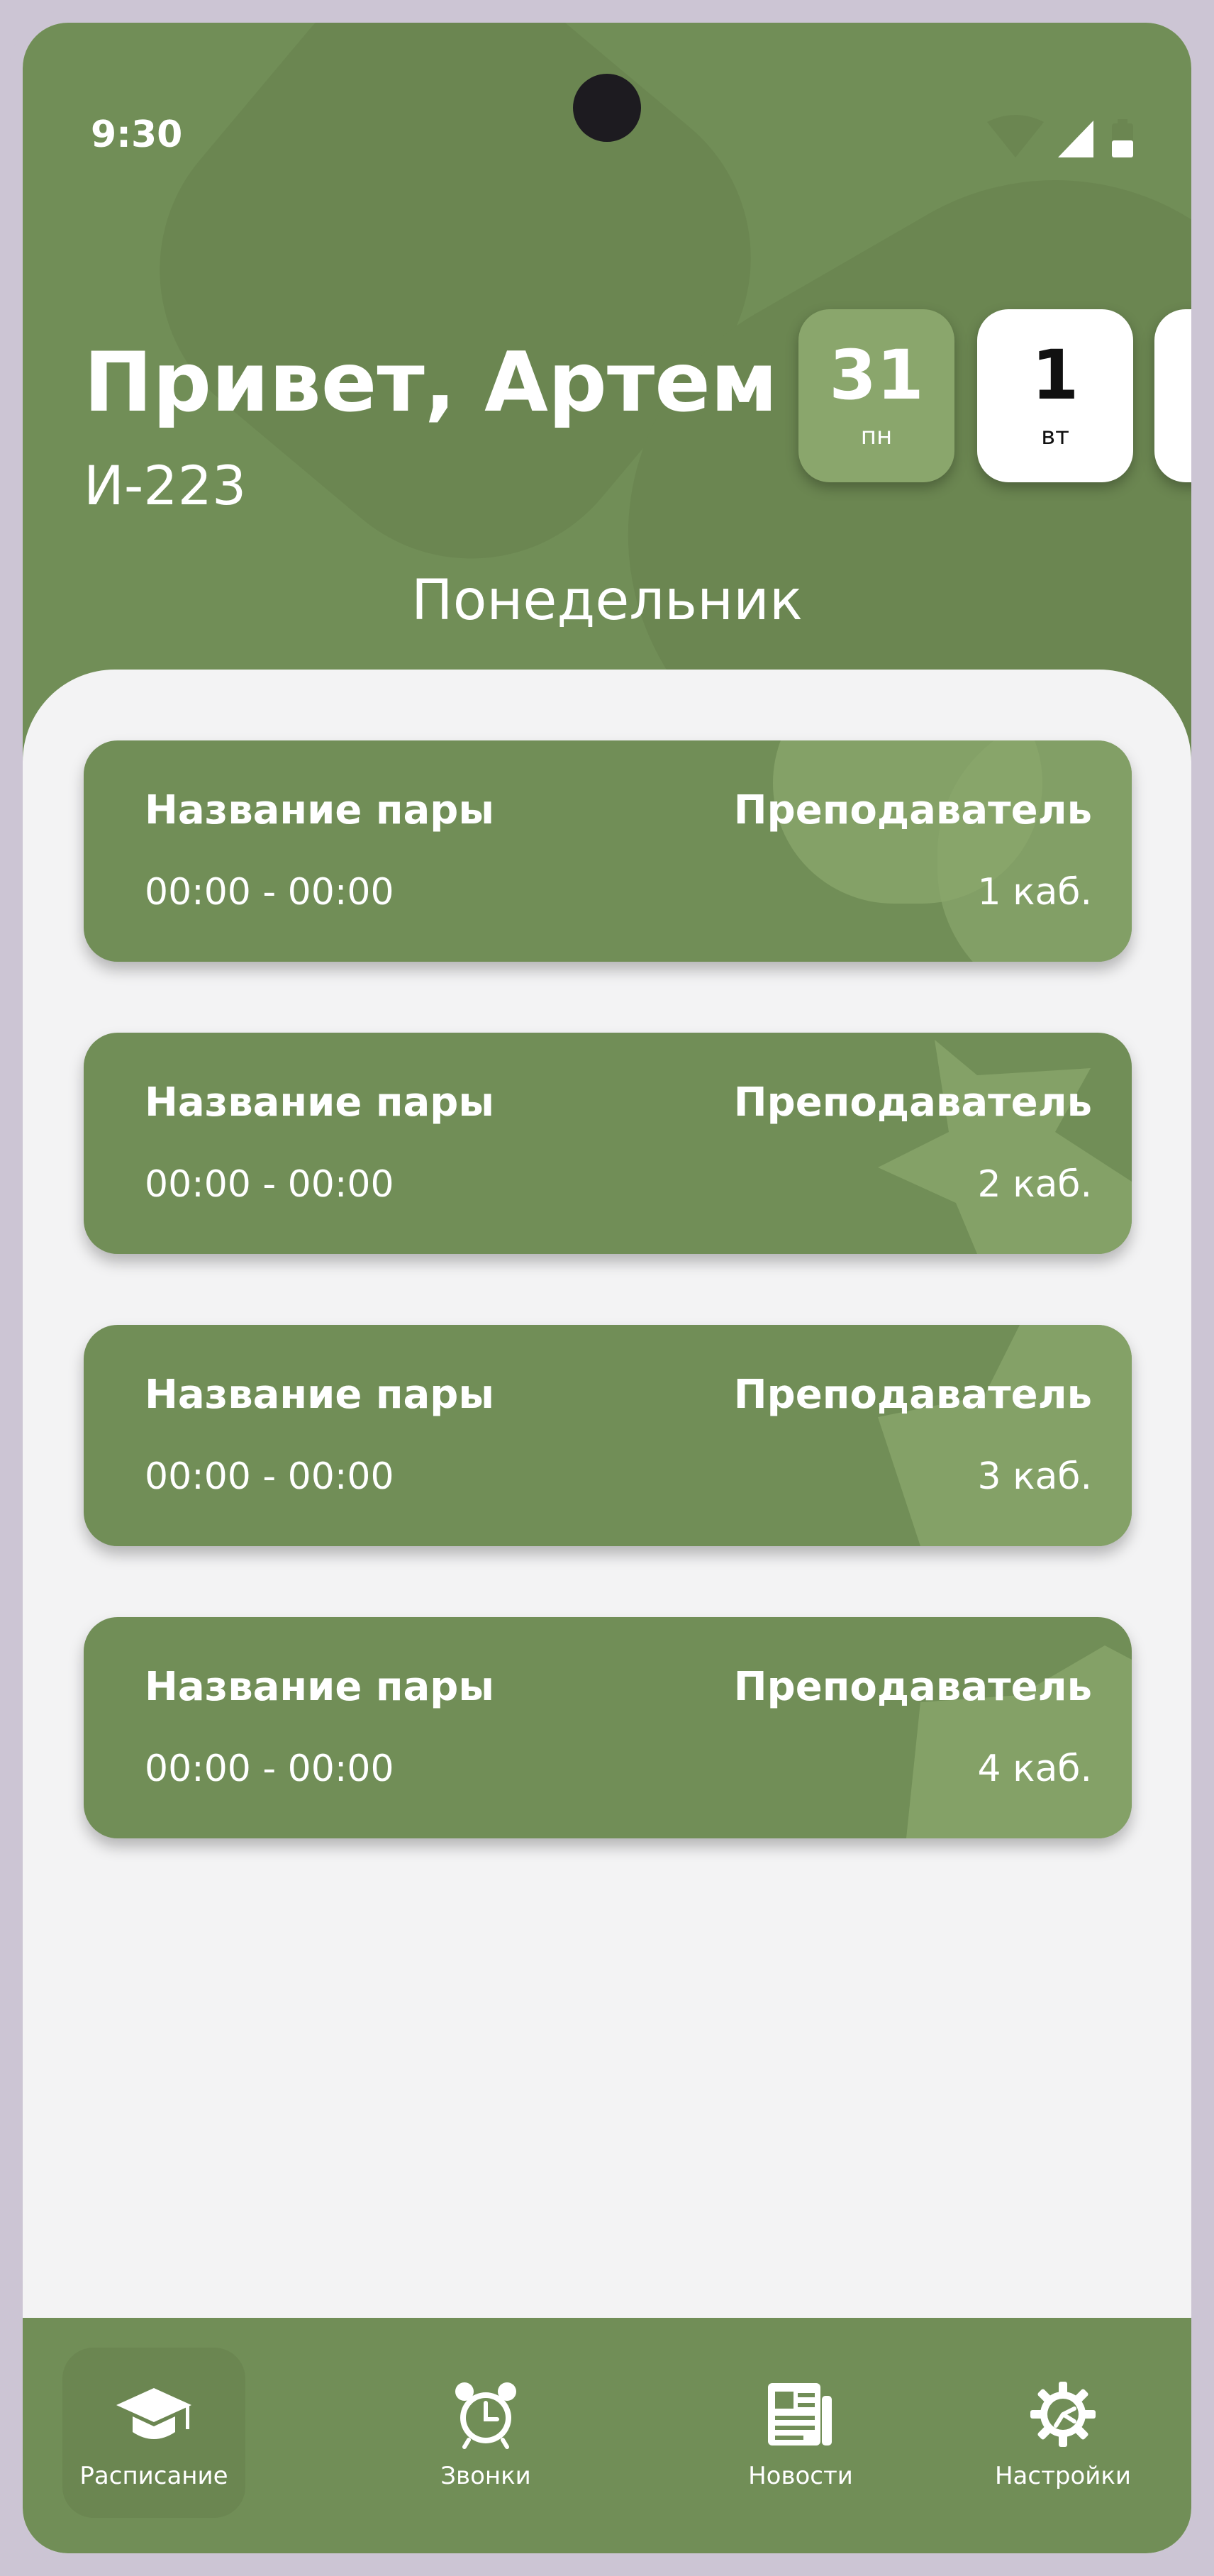 The image size is (1214, 2576). What do you see at coordinates (801, 2476) in the screenshot?
I see `nav-label: Новости` at bounding box center [801, 2476].